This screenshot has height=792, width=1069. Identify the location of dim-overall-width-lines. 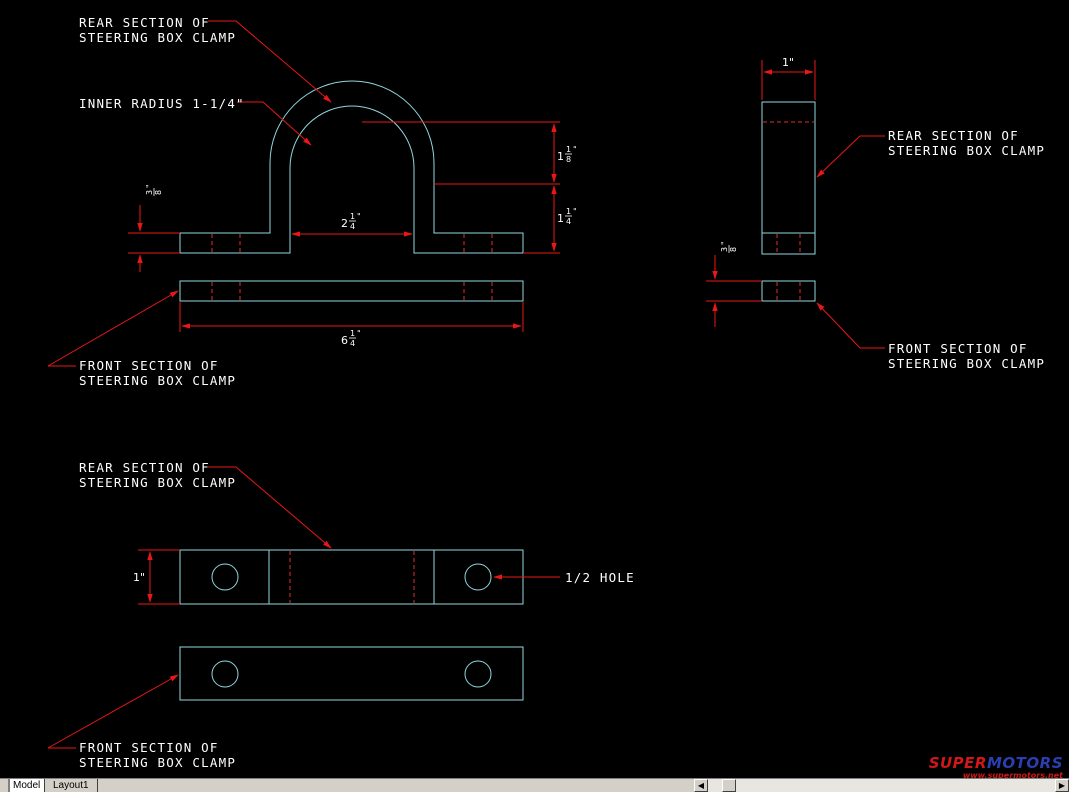
(351, 317).